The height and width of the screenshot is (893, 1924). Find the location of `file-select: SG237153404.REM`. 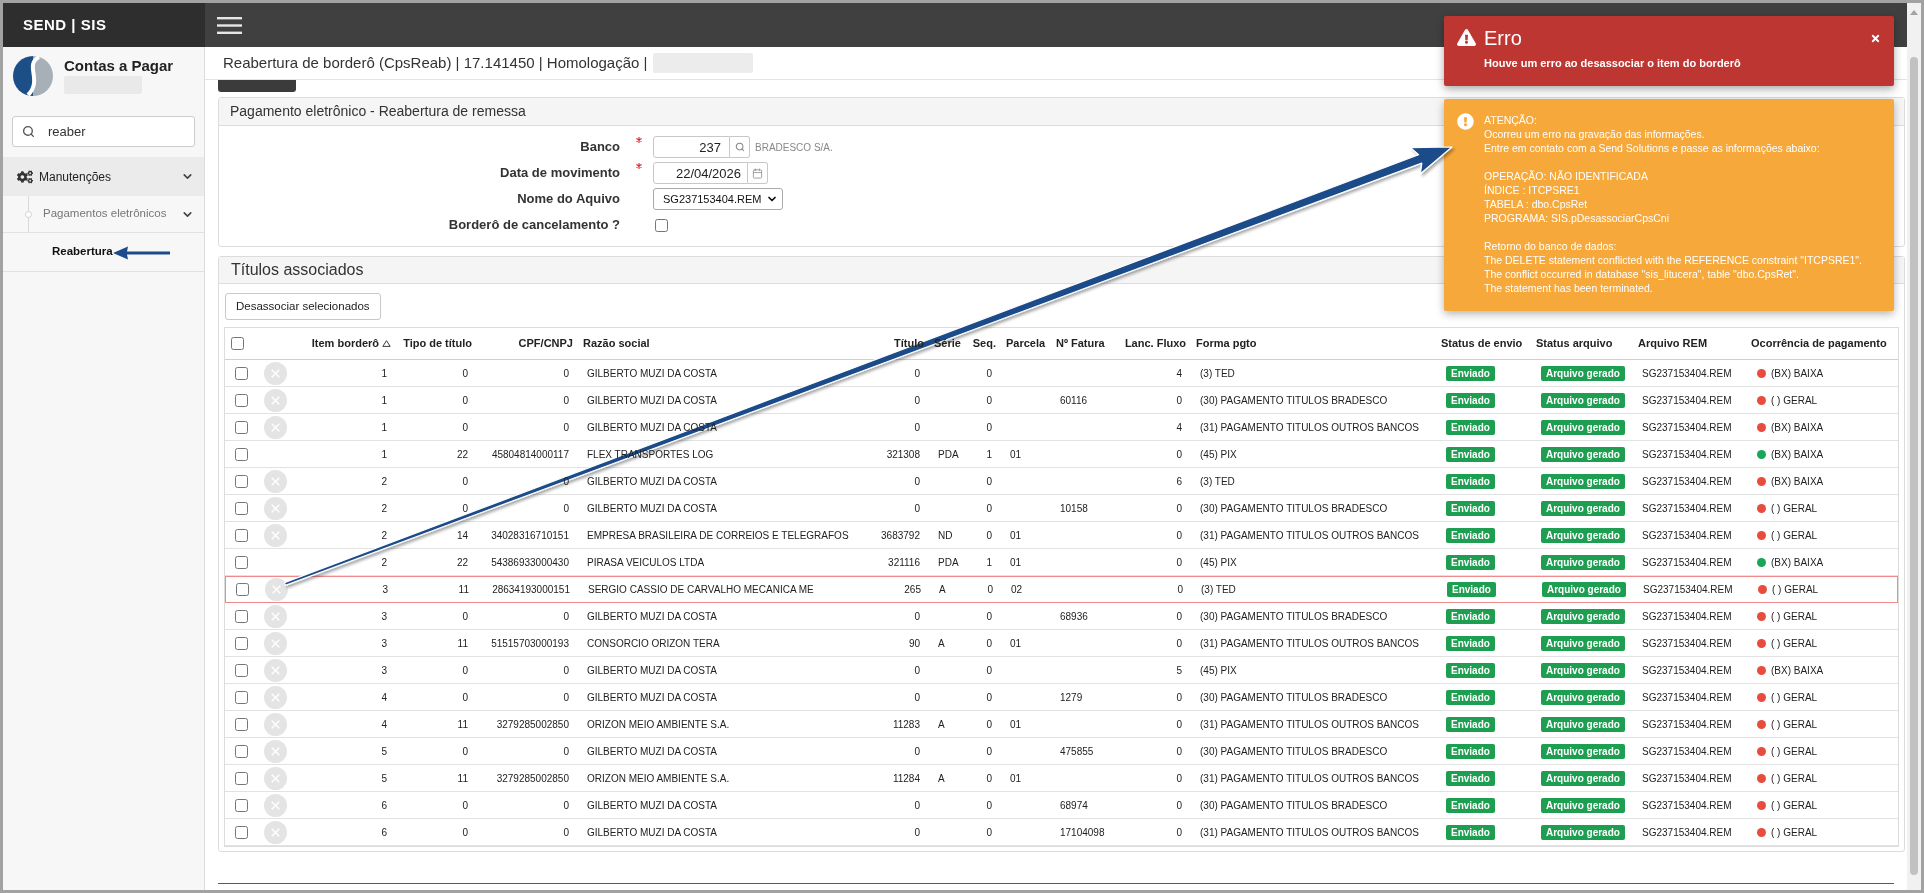

file-select: SG237153404.REM is located at coordinates (718, 199).